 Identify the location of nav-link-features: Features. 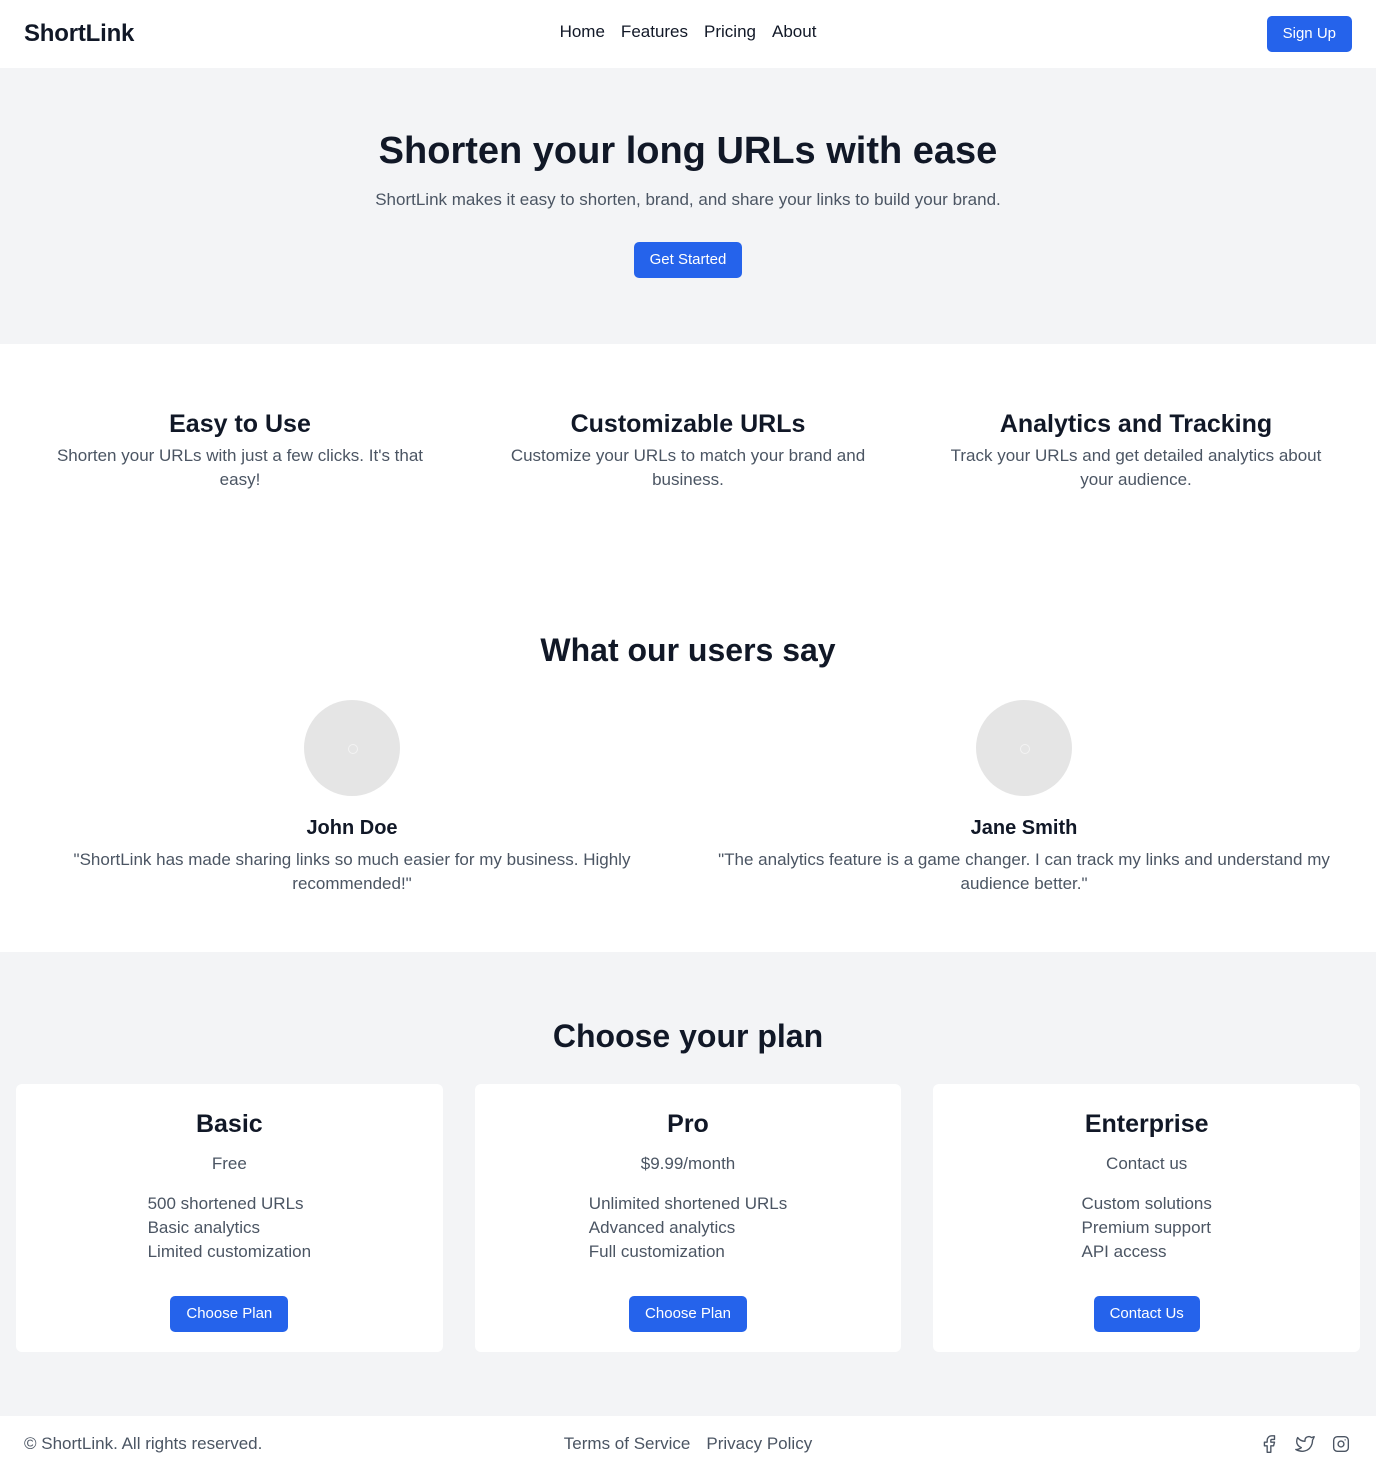
(654, 32).